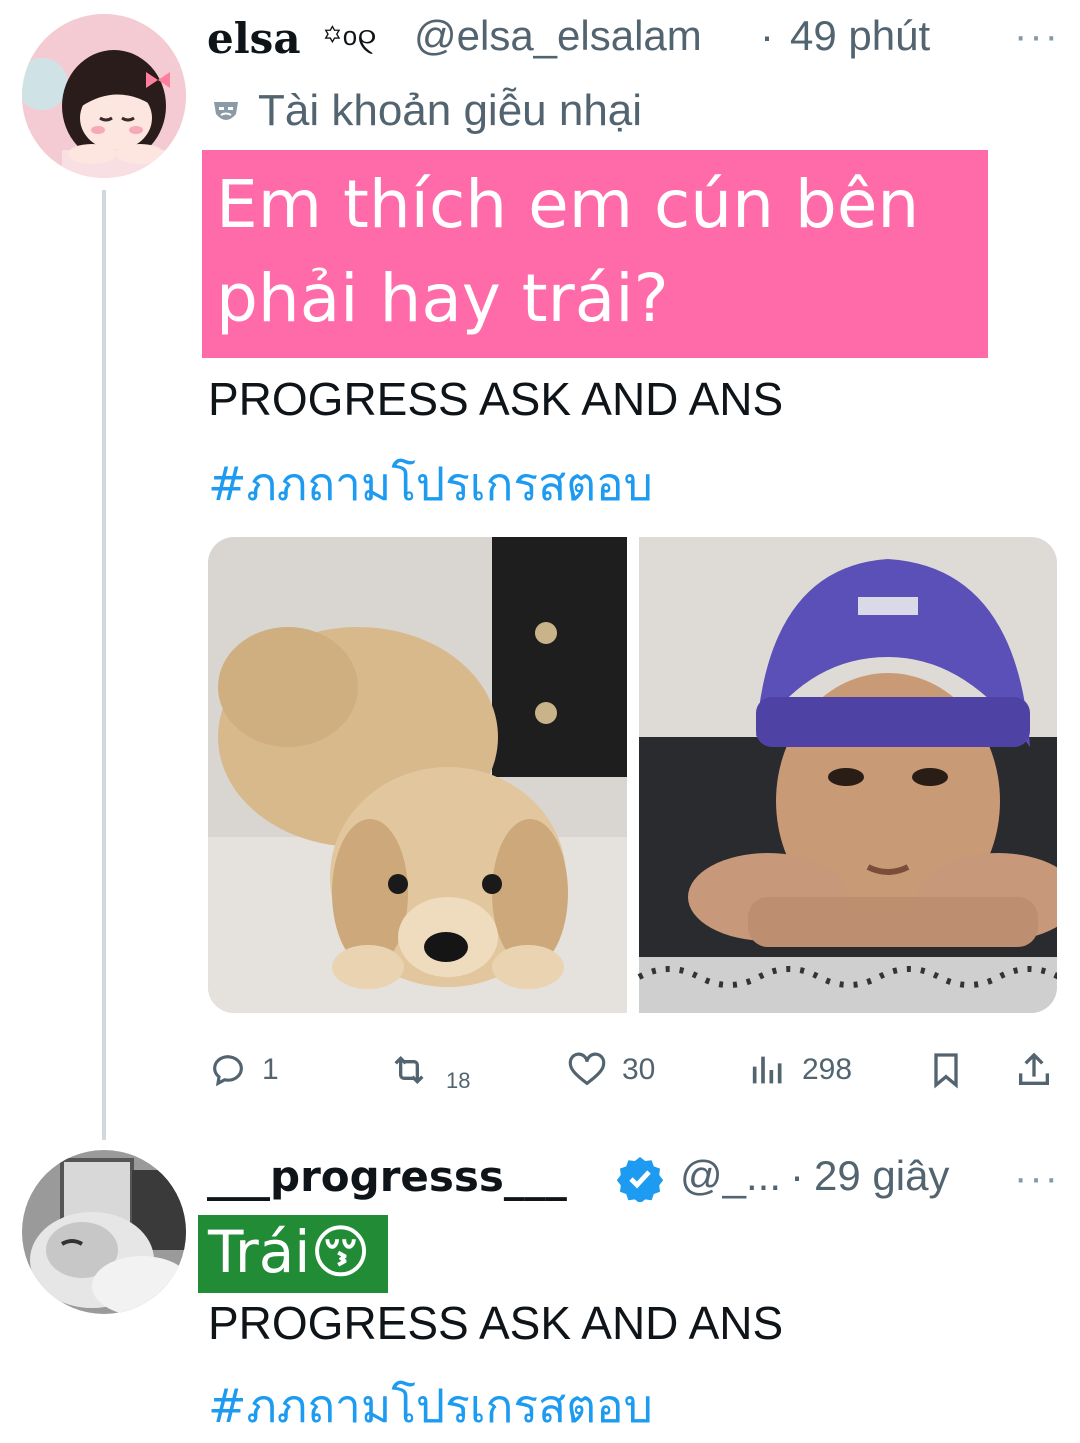 This screenshot has height=1443, width=1080. Describe the element at coordinates (104, 1232) in the screenshot. I see `avatar-progresss` at that location.